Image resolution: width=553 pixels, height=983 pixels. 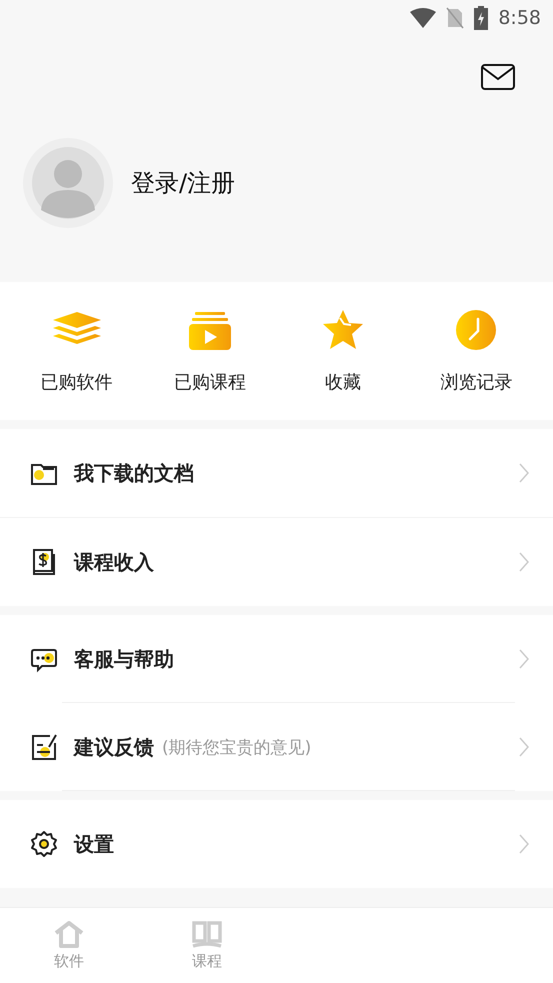 I want to click on status-time: 8:58, so click(x=519, y=18).